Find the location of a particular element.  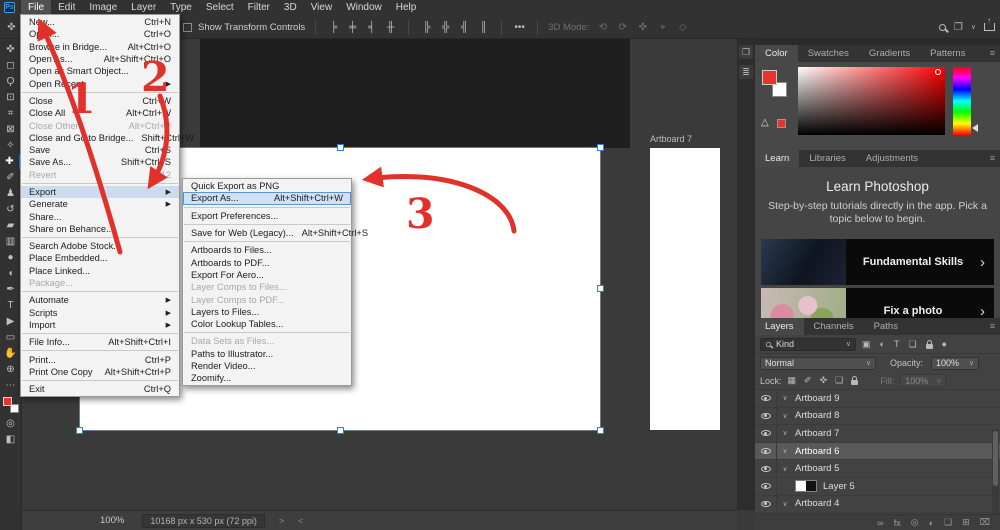

tool-edit-toolbar: ⋯ is located at coordinates (11, 385).